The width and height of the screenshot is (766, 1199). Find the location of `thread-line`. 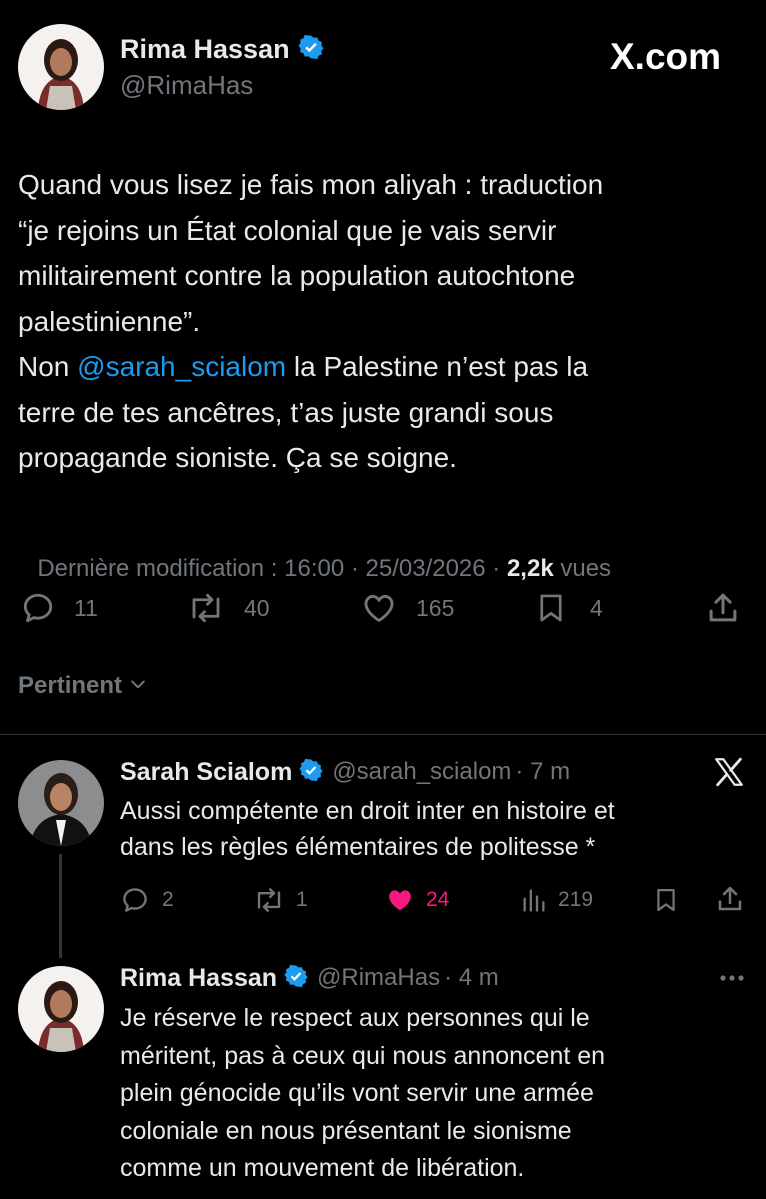

thread-line is located at coordinates (60, 906).